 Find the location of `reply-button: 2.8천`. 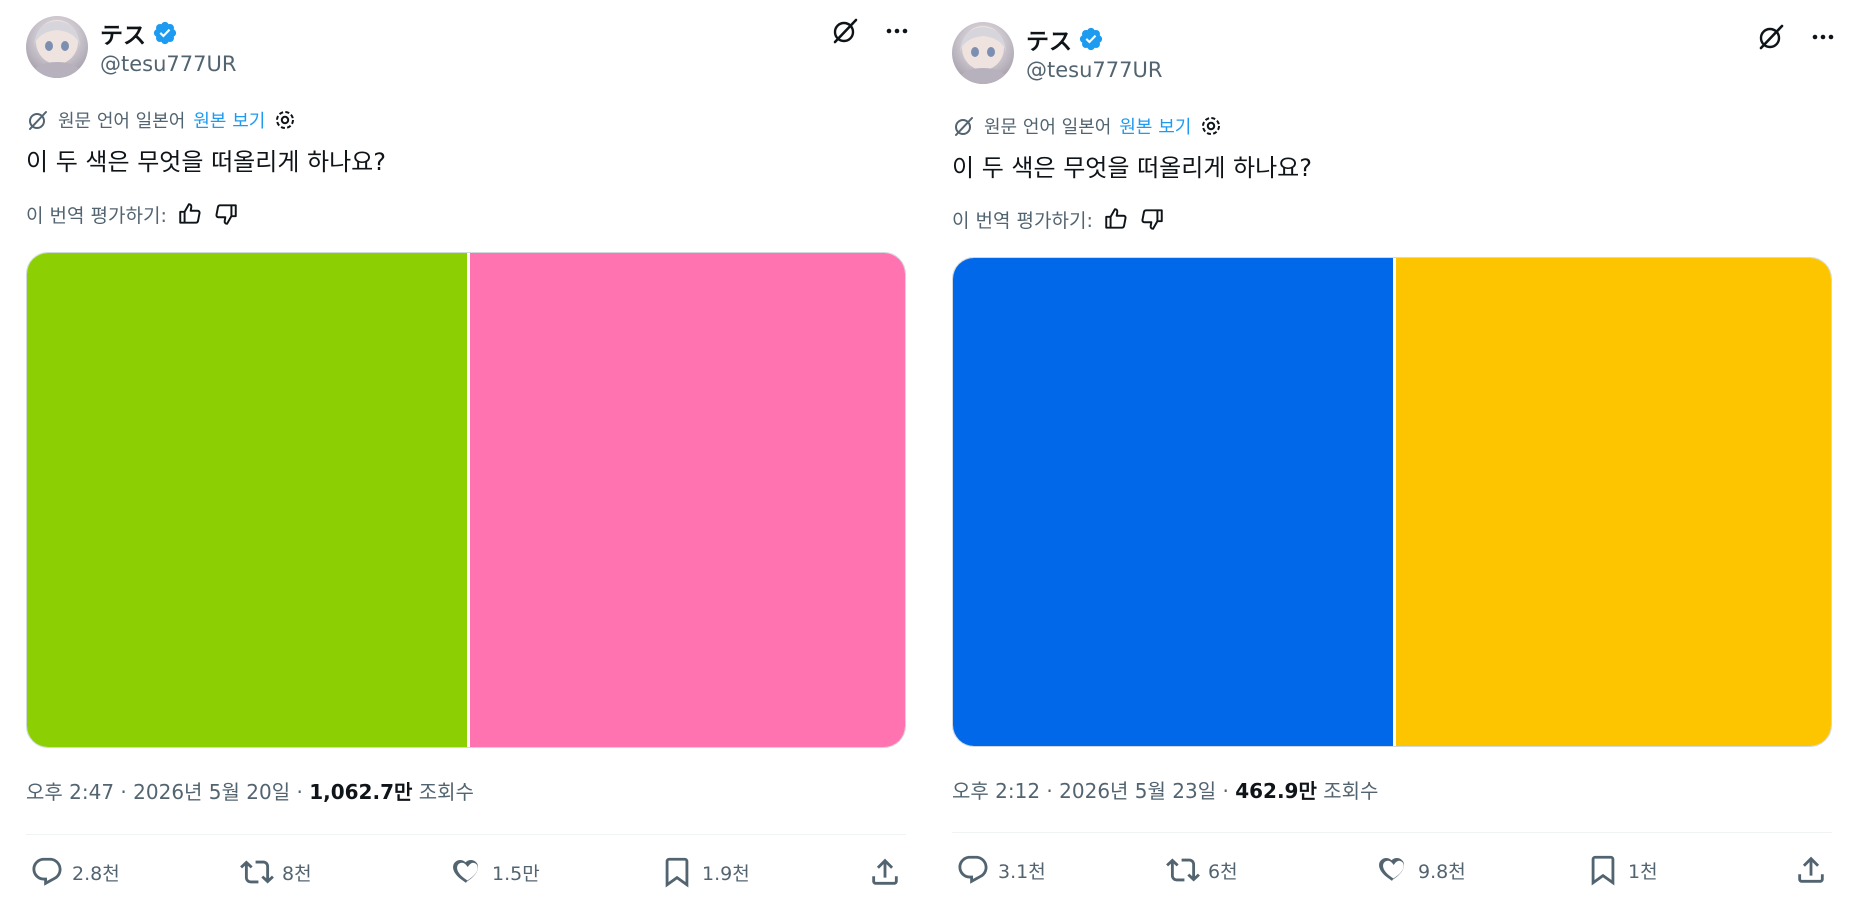

reply-button: 2.8천 is located at coordinates (75, 872).